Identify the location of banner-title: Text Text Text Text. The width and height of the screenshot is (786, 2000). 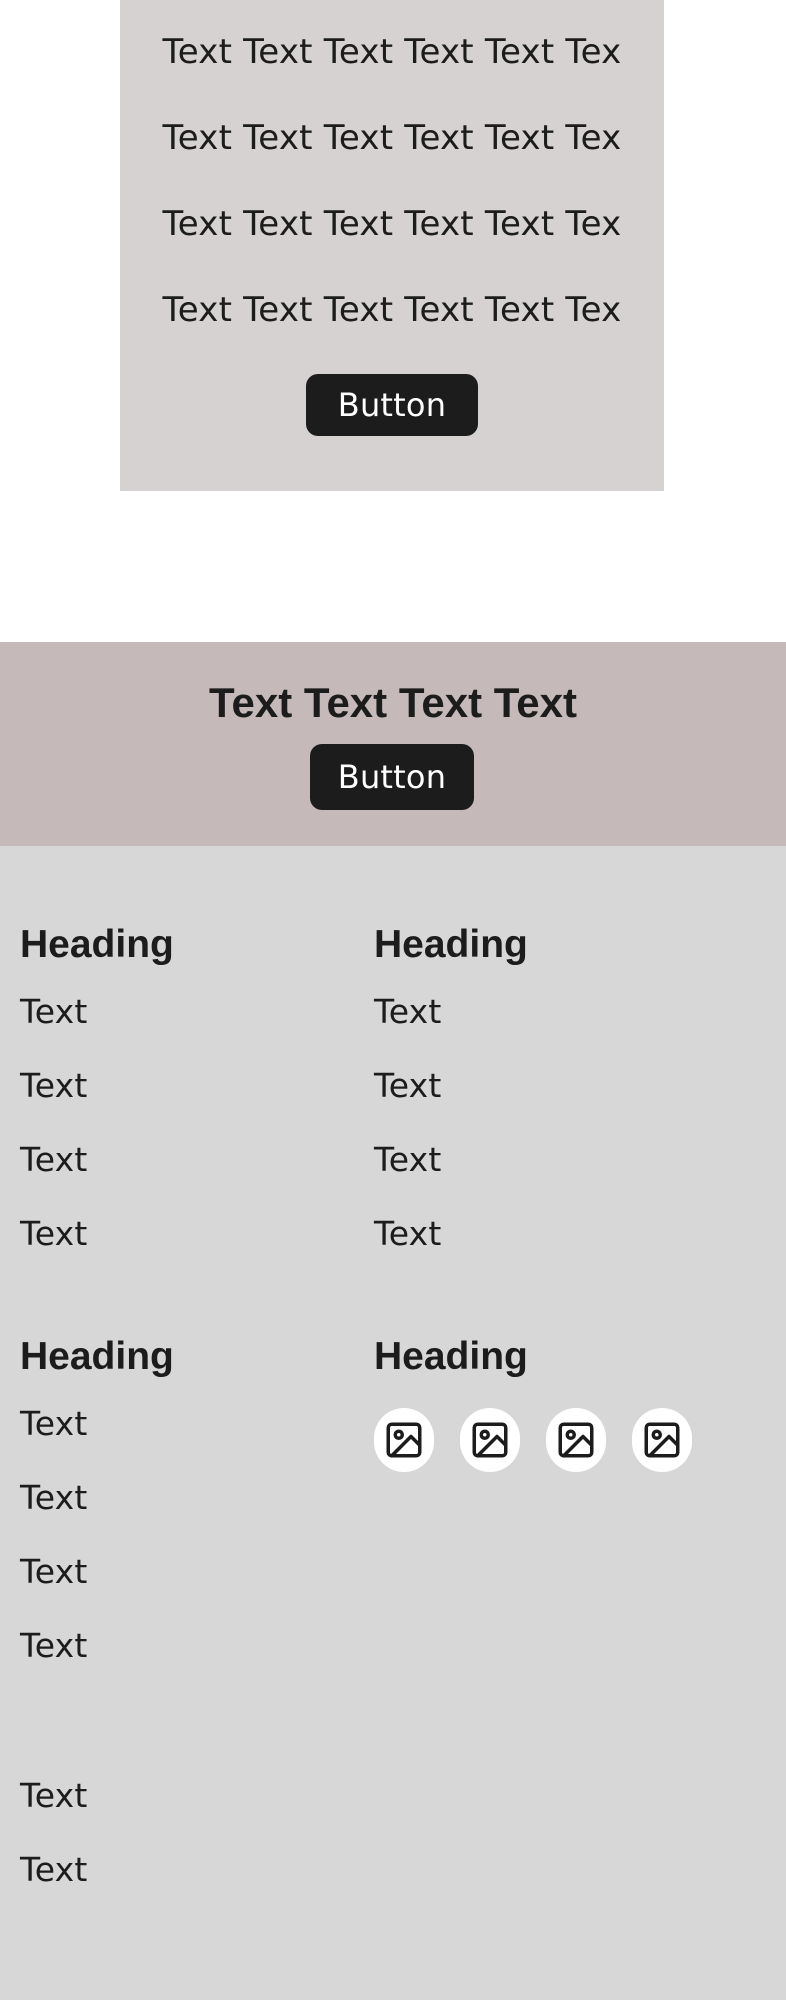
(393, 702).